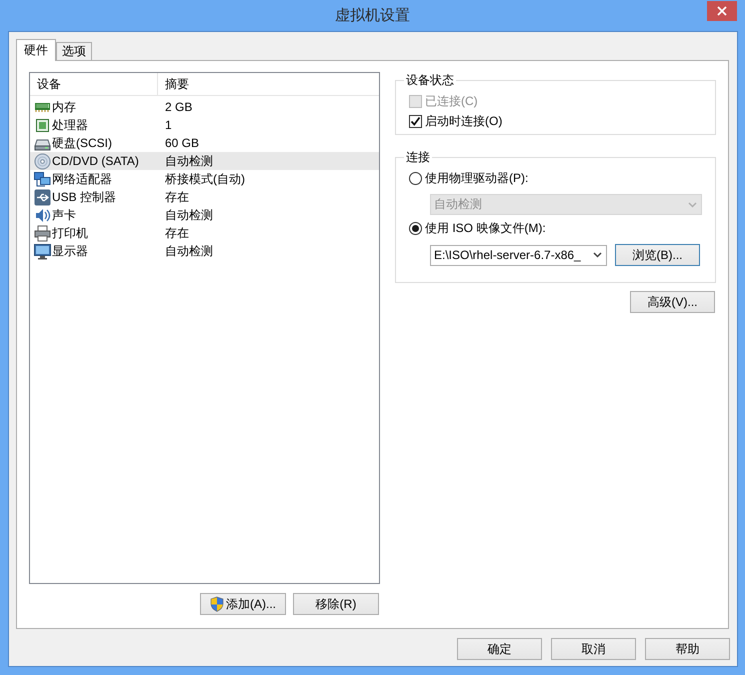  Describe the element at coordinates (95, 161) in the screenshot. I see `device-name: CD/DVD (SATA)` at that location.